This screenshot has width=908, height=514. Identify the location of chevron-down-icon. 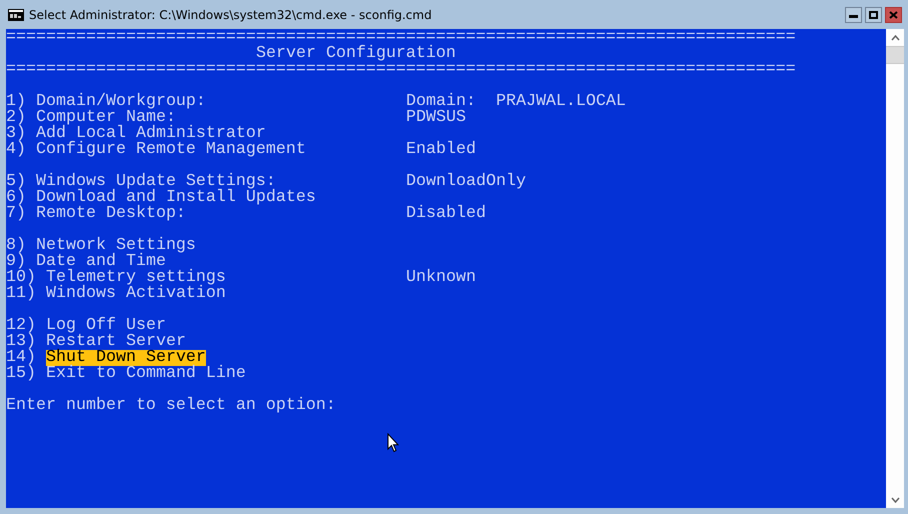
(895, 499).